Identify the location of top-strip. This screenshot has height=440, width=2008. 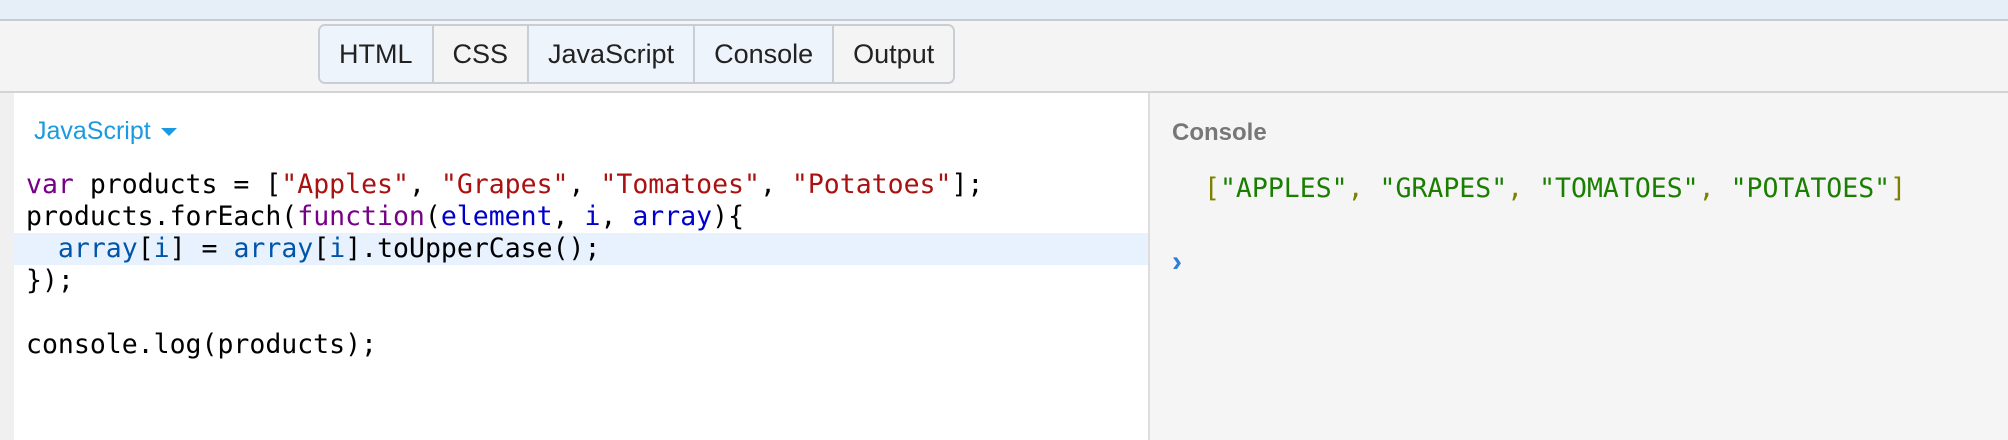
(1004, 10).